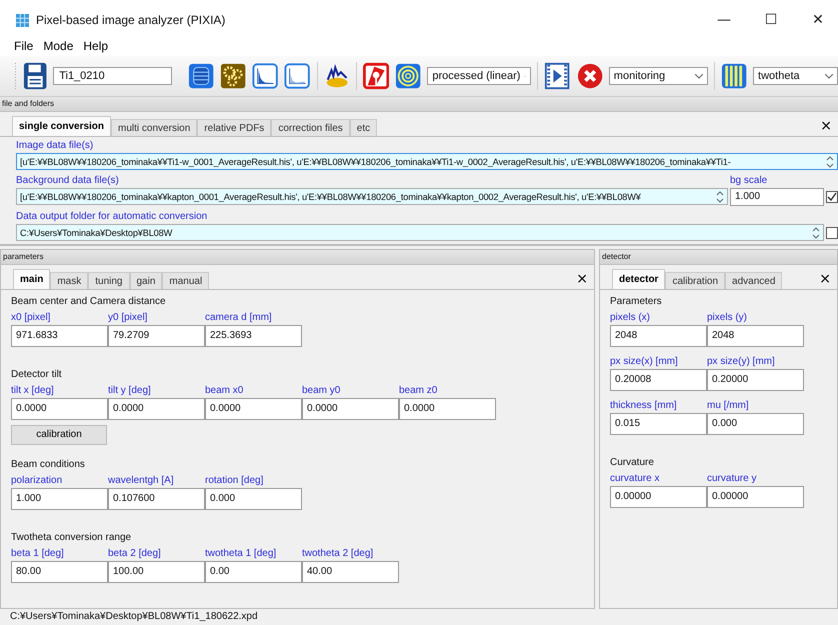 The image size is (838, 625). What do you see at coordinates (31, 279) in the screenshot?
I see `tab: main` at bounding box center [31, 279].